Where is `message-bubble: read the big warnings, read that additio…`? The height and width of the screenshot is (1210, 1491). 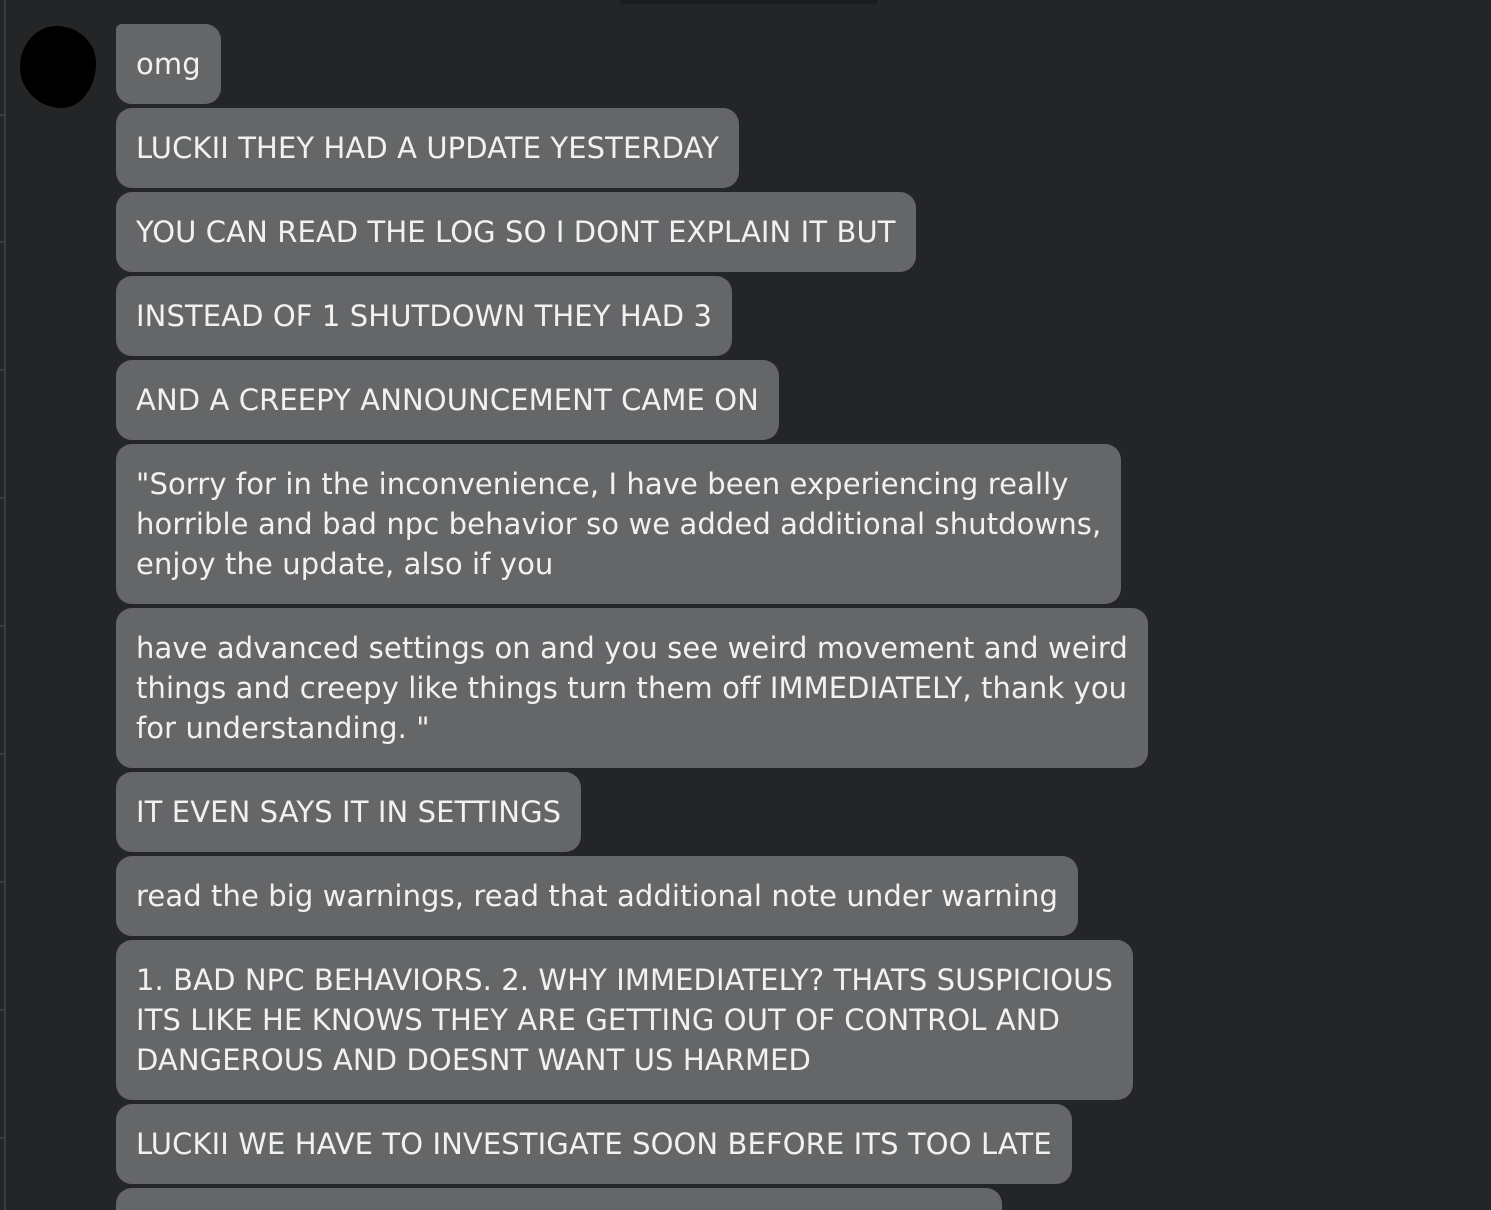 message-bubble: read the big warnings, read that additio… is located at coordinates (597, 896).